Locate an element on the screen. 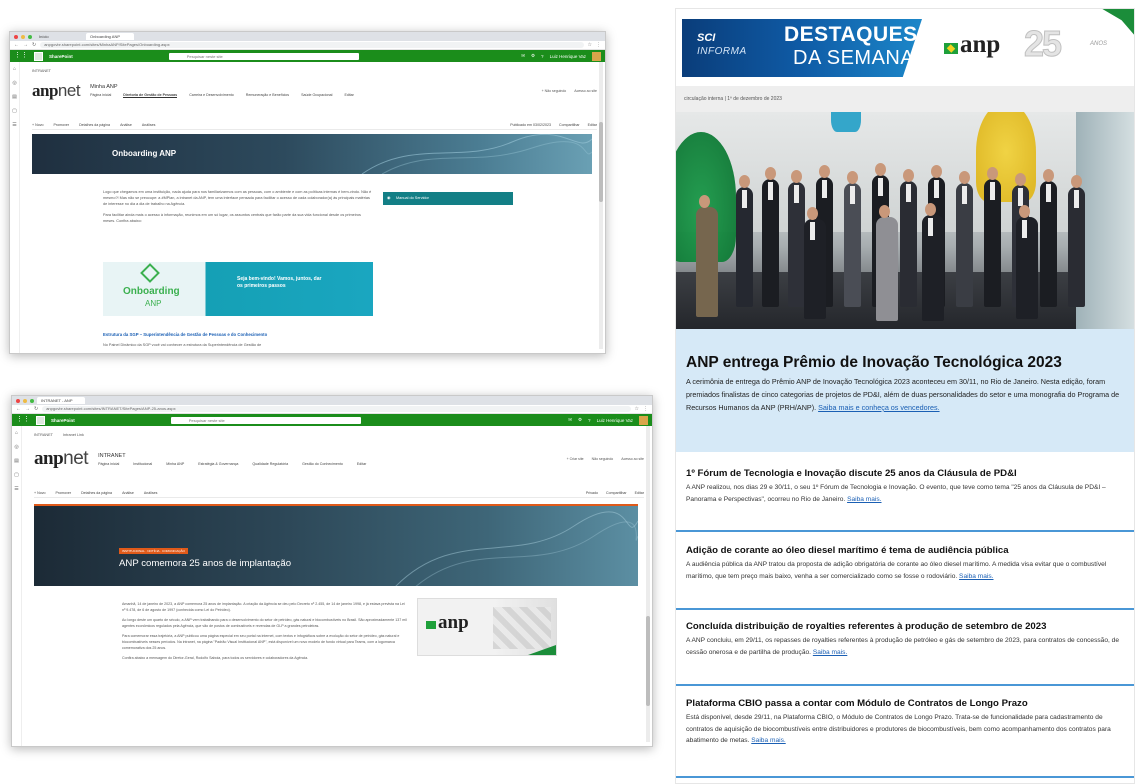 The height and width of the screenshot is (784, 1139). lead-link: Saiba mais e conheça os vencedores. is located at coordinates (878, 407).